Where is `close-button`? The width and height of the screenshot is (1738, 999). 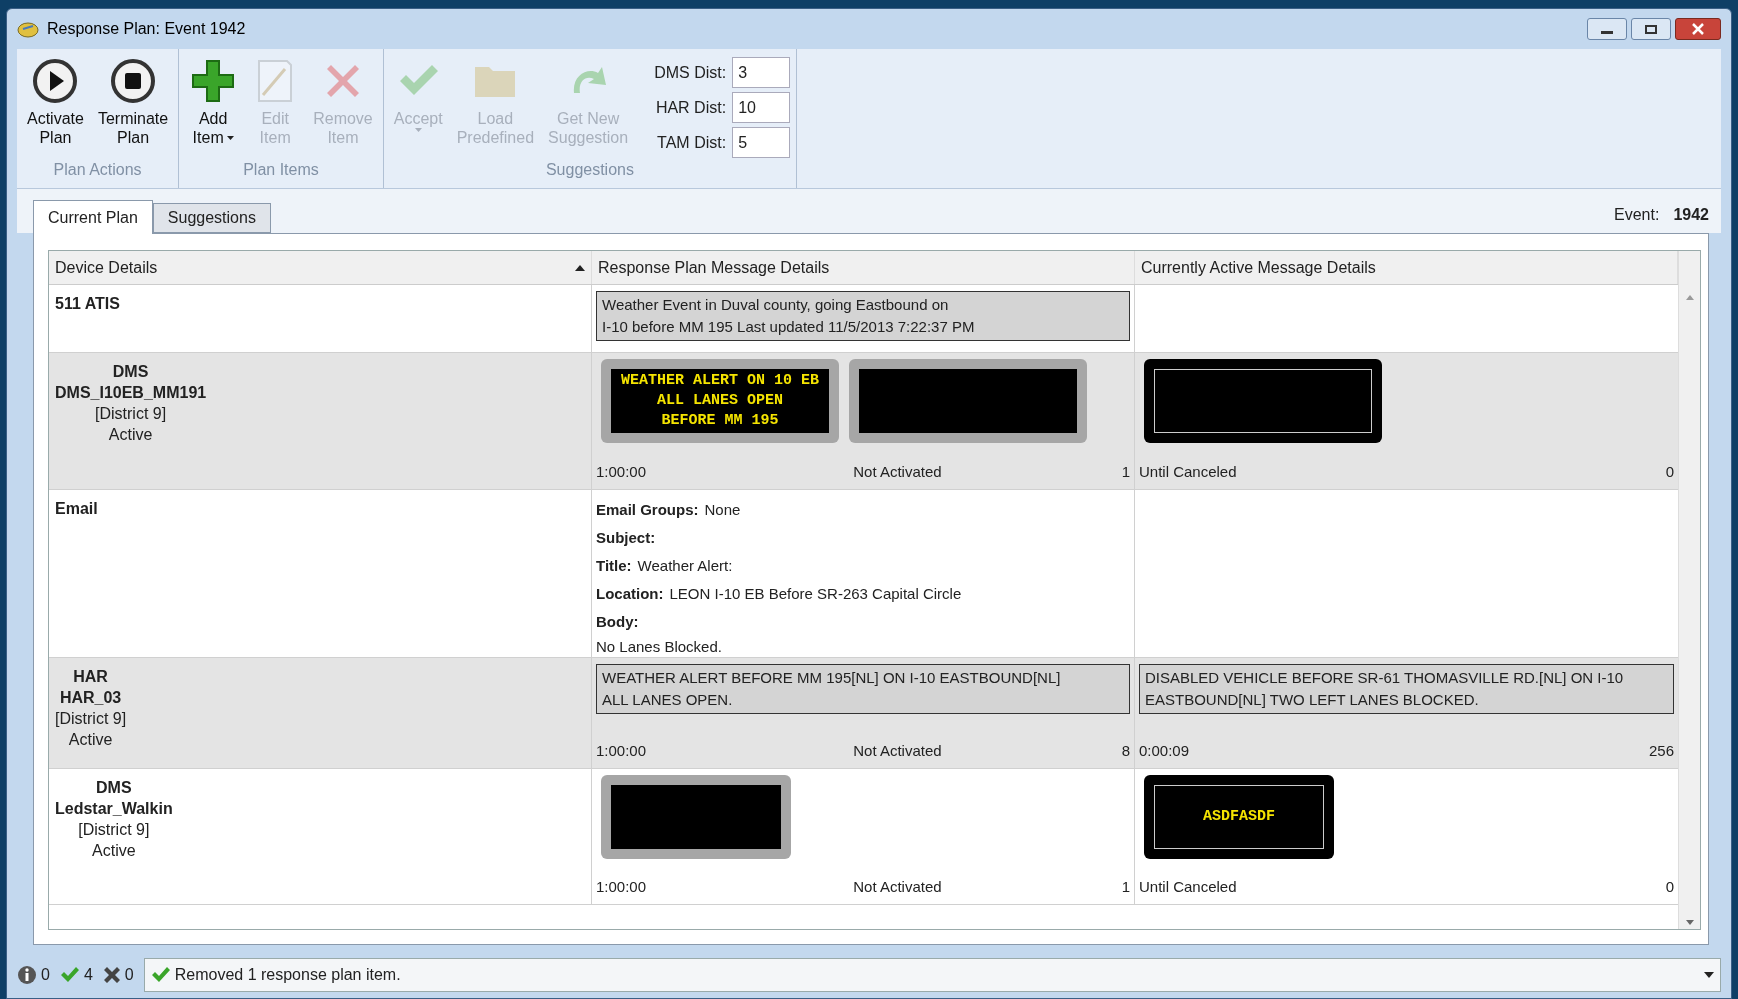
close-button is located at coordinates (1698, 29).